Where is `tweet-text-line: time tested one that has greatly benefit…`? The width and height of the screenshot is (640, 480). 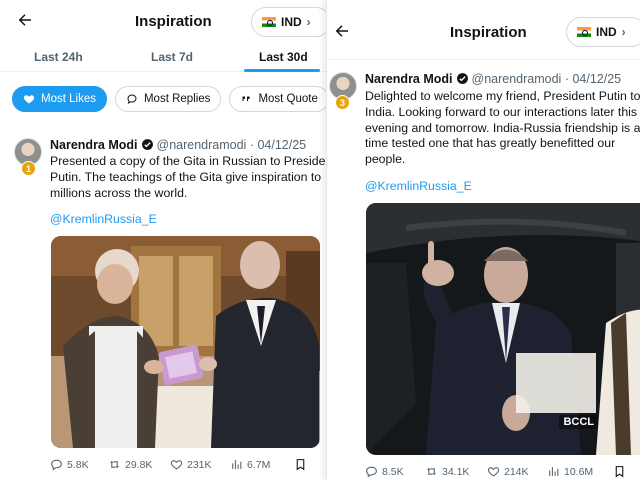 tweet-text-line: time tested one that has greatly benefit… is located at coordinates (490, 143).